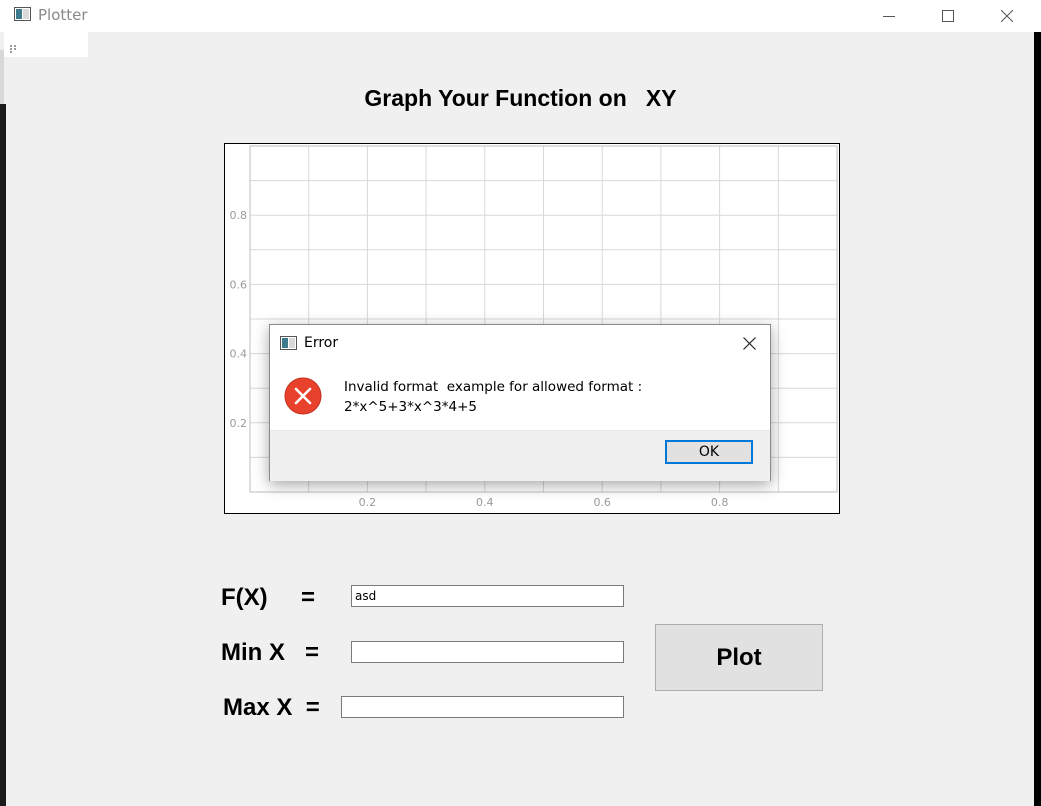 Image resolution: width=1041 pixels, height=806 pixels. I want to click on y-tick-label: 0.6, so click(239, 284).